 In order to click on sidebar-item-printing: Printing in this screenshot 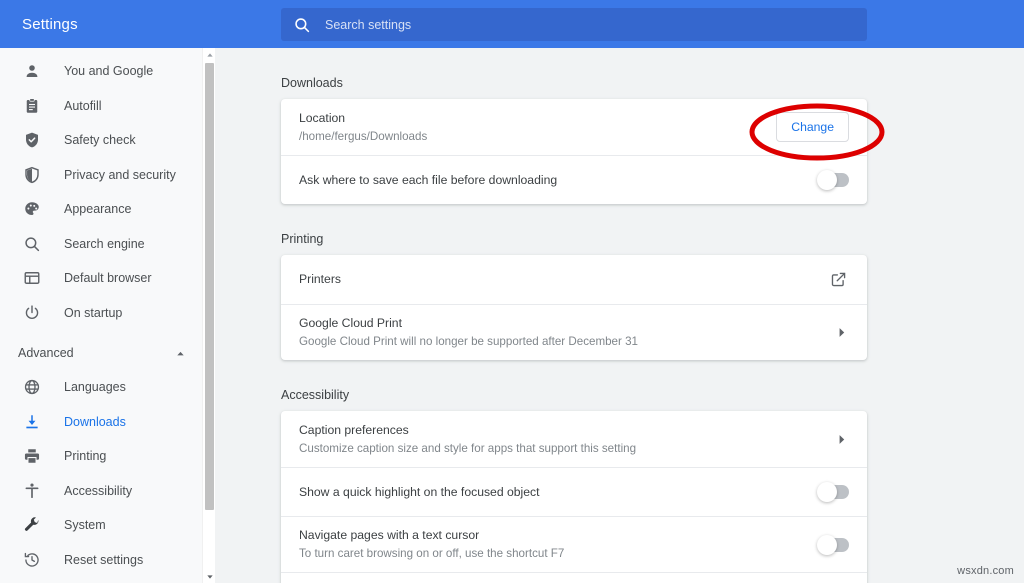, I will do `click(107, 456)`.